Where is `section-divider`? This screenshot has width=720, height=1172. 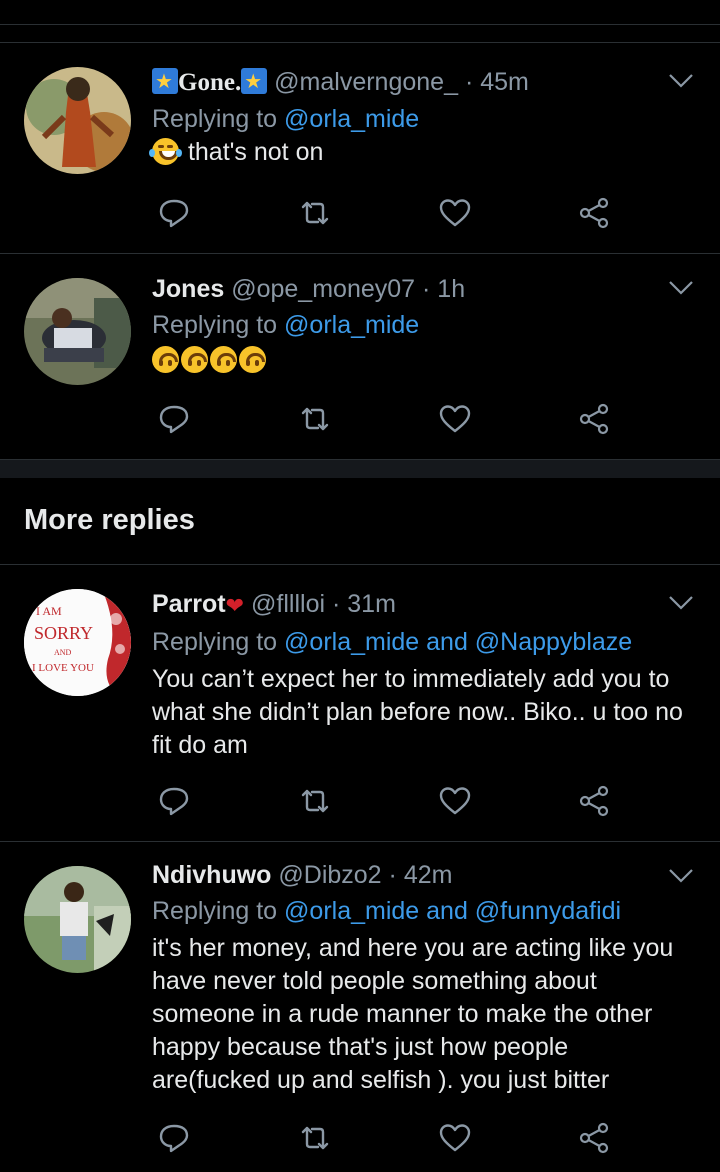 section-divider is located at coordinates (360, 469).